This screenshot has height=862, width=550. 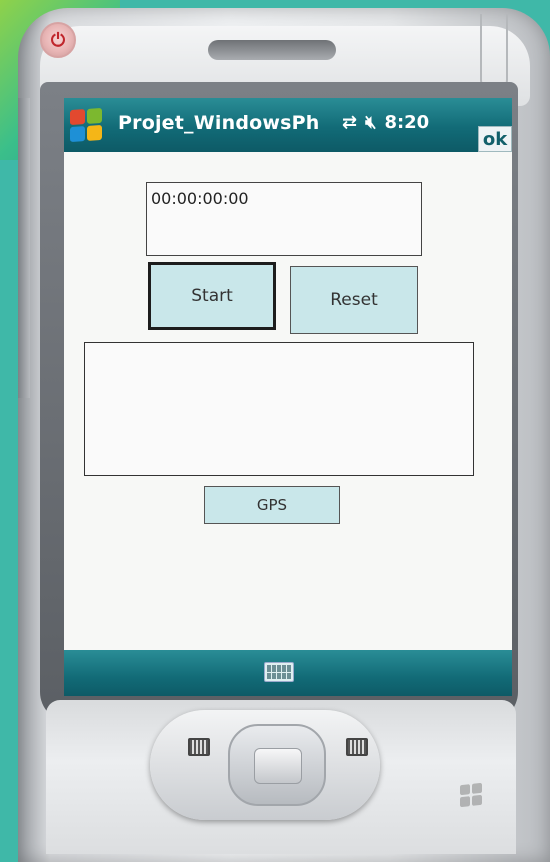 I want to click on speaker-grille, so click(x=272, y=50).